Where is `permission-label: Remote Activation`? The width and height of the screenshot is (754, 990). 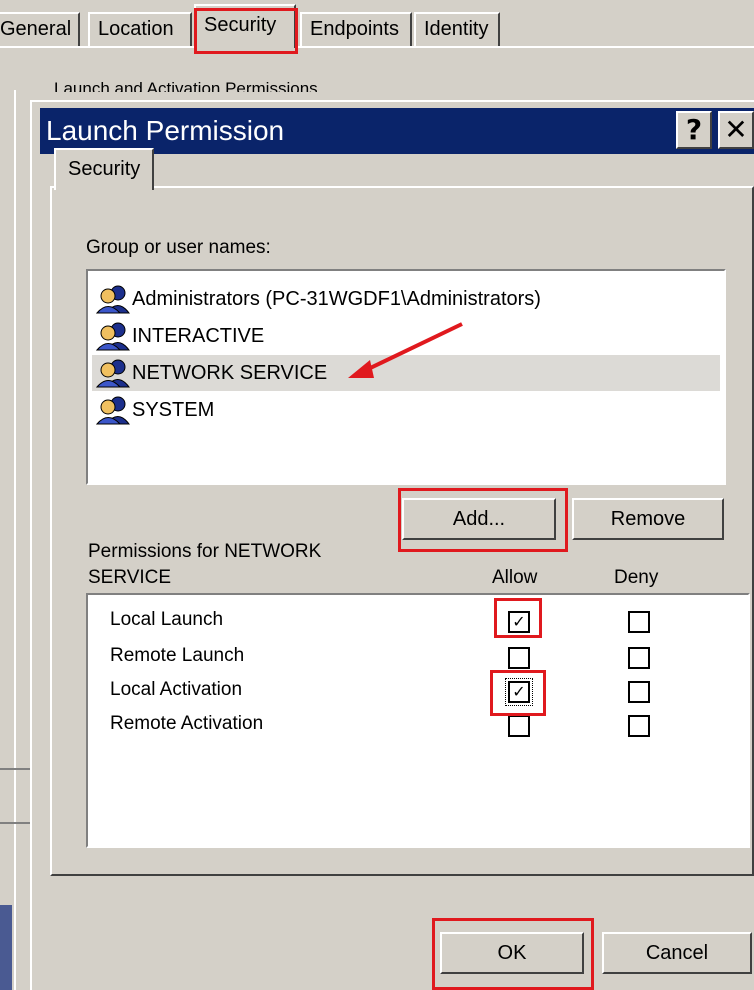 permission-label: Remote Activation is located at coordinates (187, 723).